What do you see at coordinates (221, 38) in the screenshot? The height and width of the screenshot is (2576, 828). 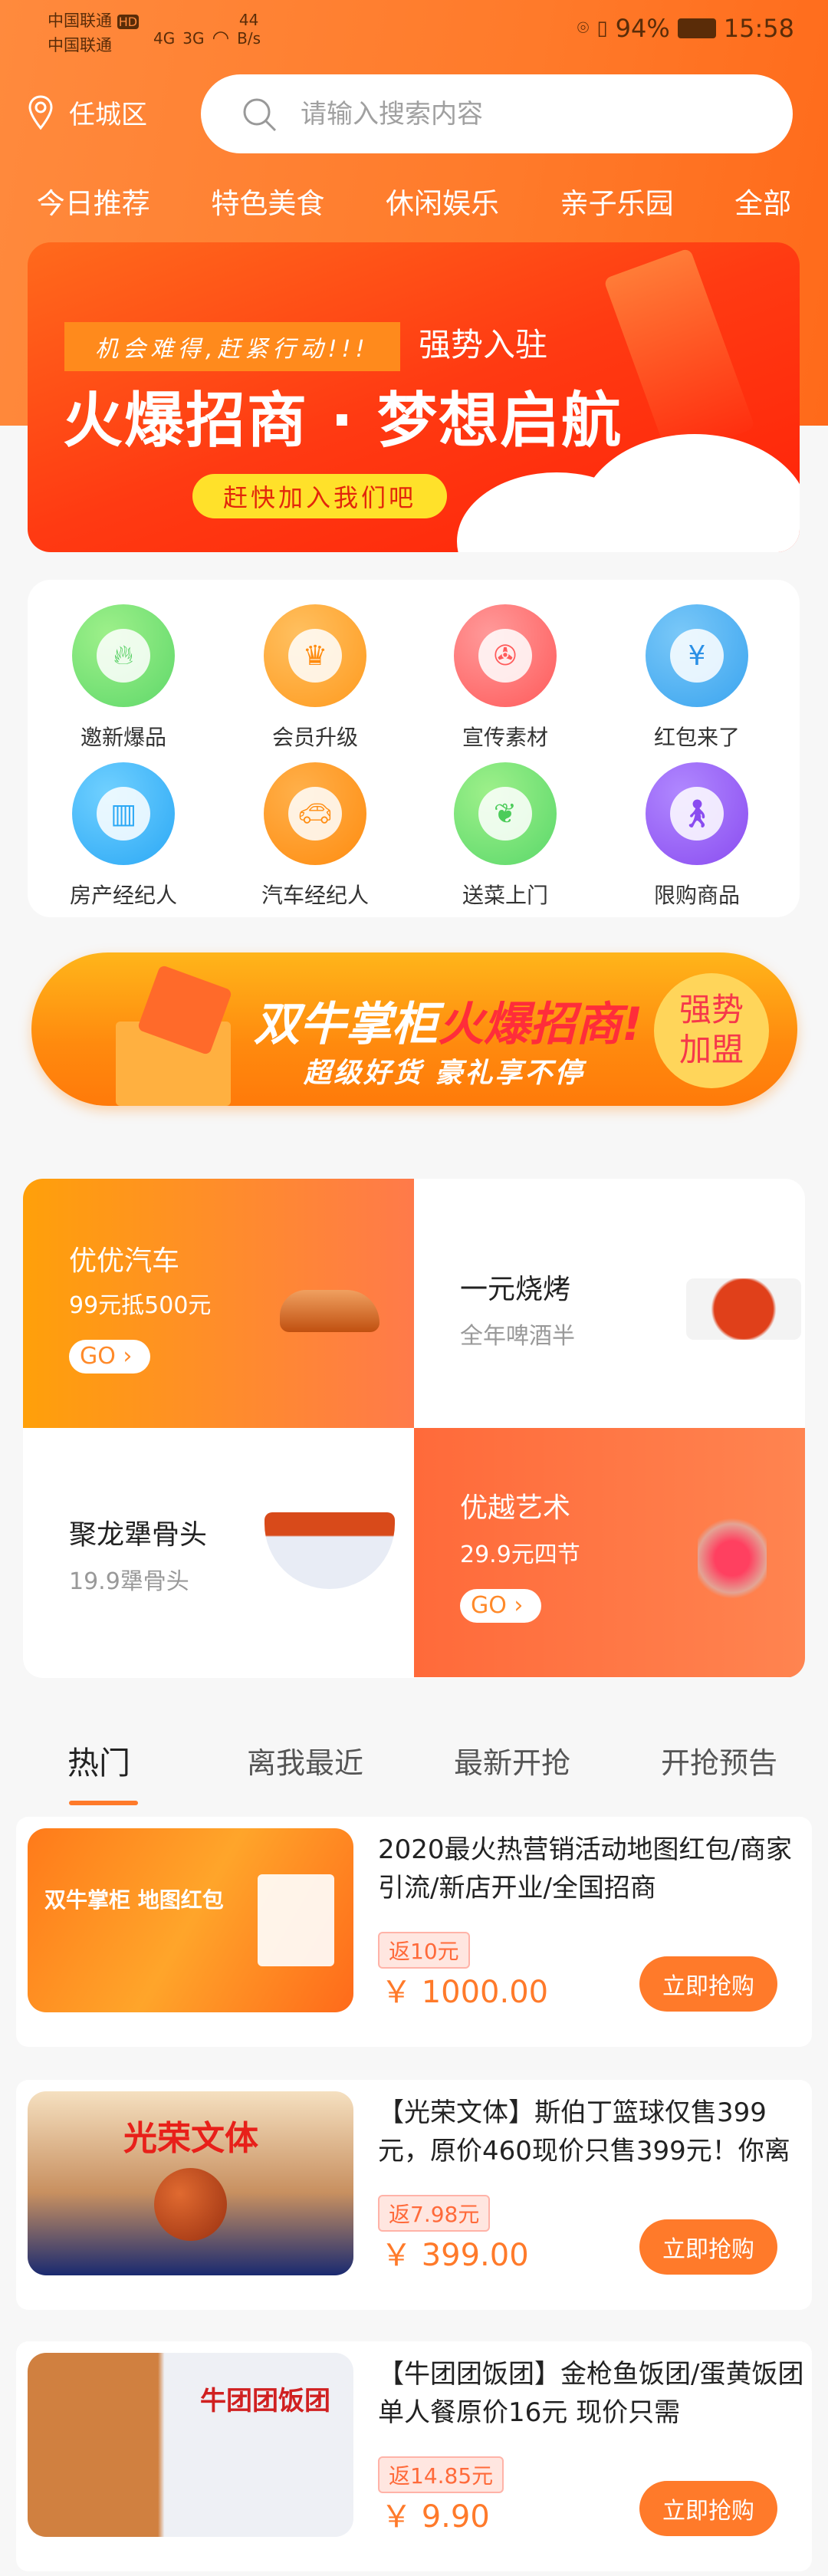 I see `wifi-icon: ◠` at bounding box center [221, 38].